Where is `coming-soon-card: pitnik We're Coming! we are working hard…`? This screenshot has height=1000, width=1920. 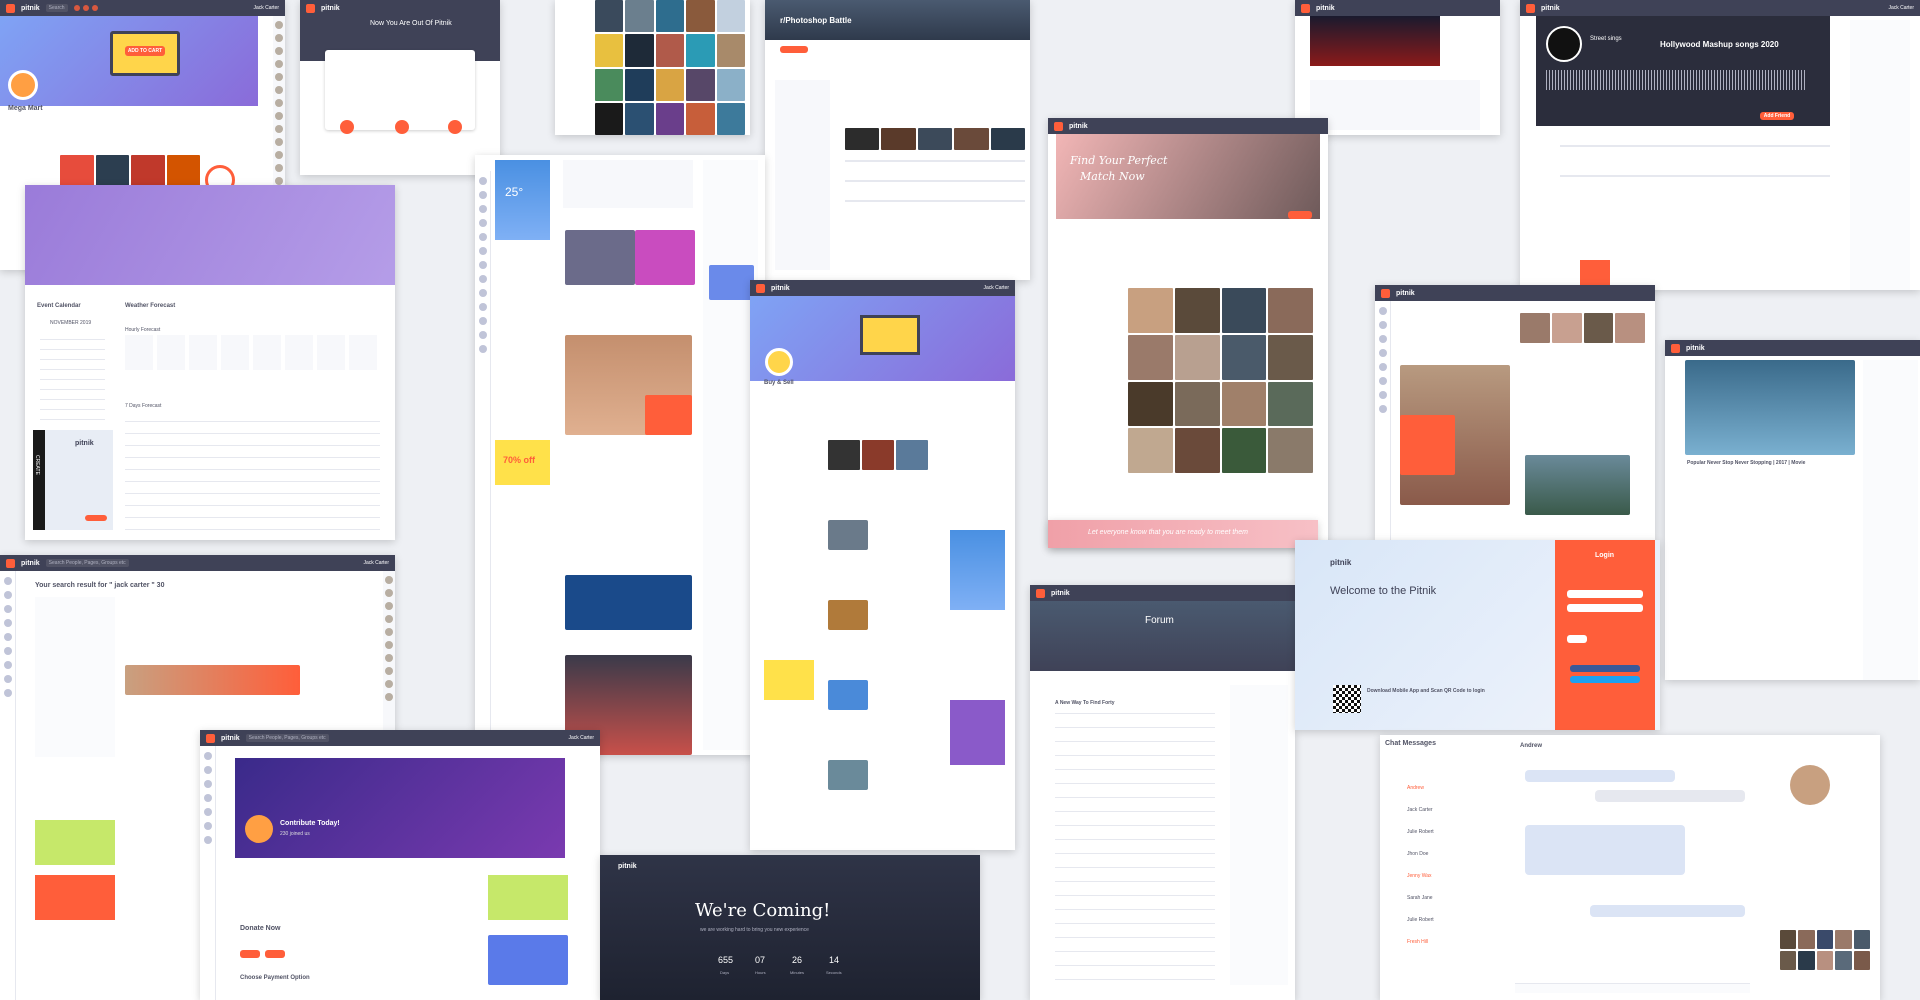
coming-soon-card: pitnik We're Coming! we are working hard… is located at coordinates (790, 927).